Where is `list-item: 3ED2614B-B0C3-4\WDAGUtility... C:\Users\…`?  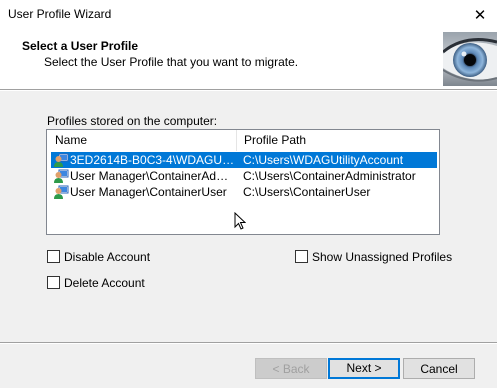
list-item: 3ED2614B-B0C3-4\WDAGUtility... C:\Users\… is located at coordinates (244, 160).